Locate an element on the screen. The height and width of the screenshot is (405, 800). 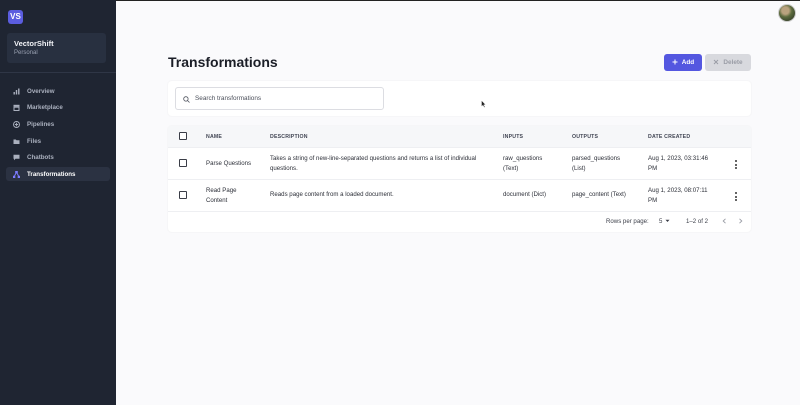
mouse-cursor is located at coordinates (484, 101).